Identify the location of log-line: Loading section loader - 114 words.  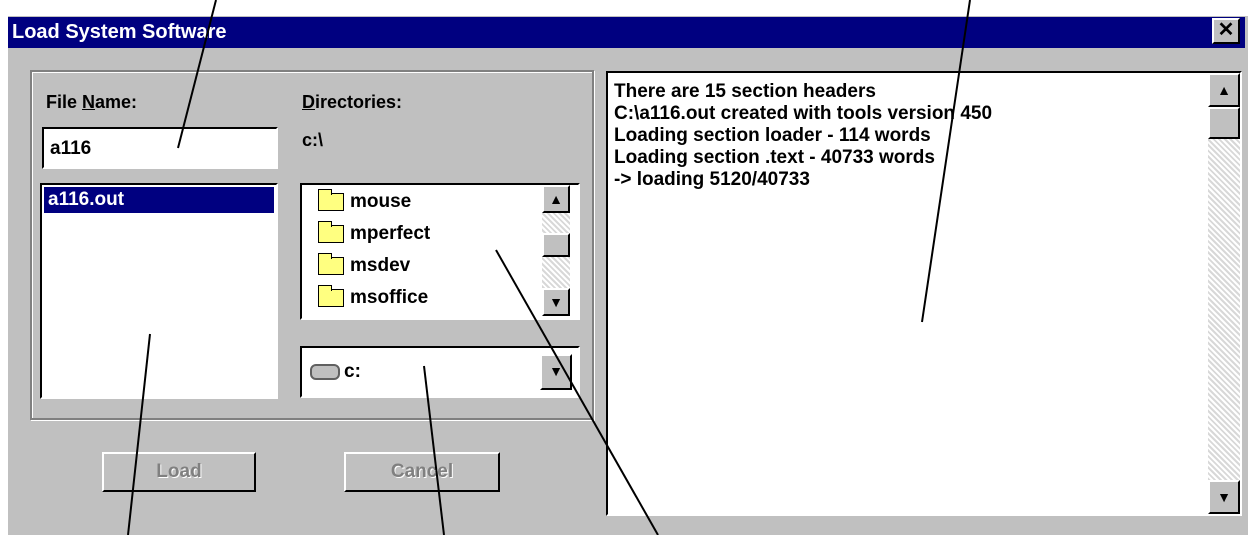
(772, 135).